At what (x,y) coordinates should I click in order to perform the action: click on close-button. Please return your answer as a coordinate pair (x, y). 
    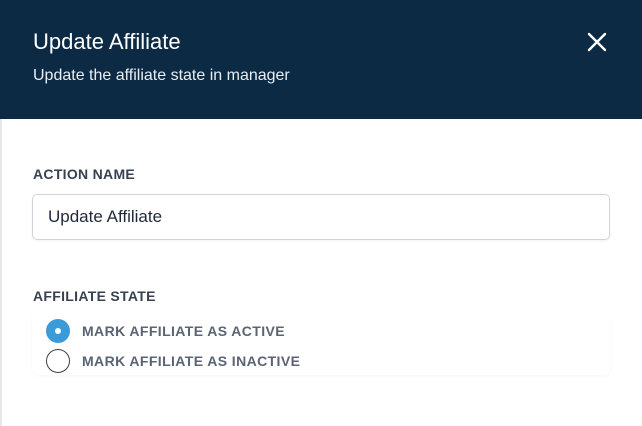
    Looking at the image, I should click on (597, 42).